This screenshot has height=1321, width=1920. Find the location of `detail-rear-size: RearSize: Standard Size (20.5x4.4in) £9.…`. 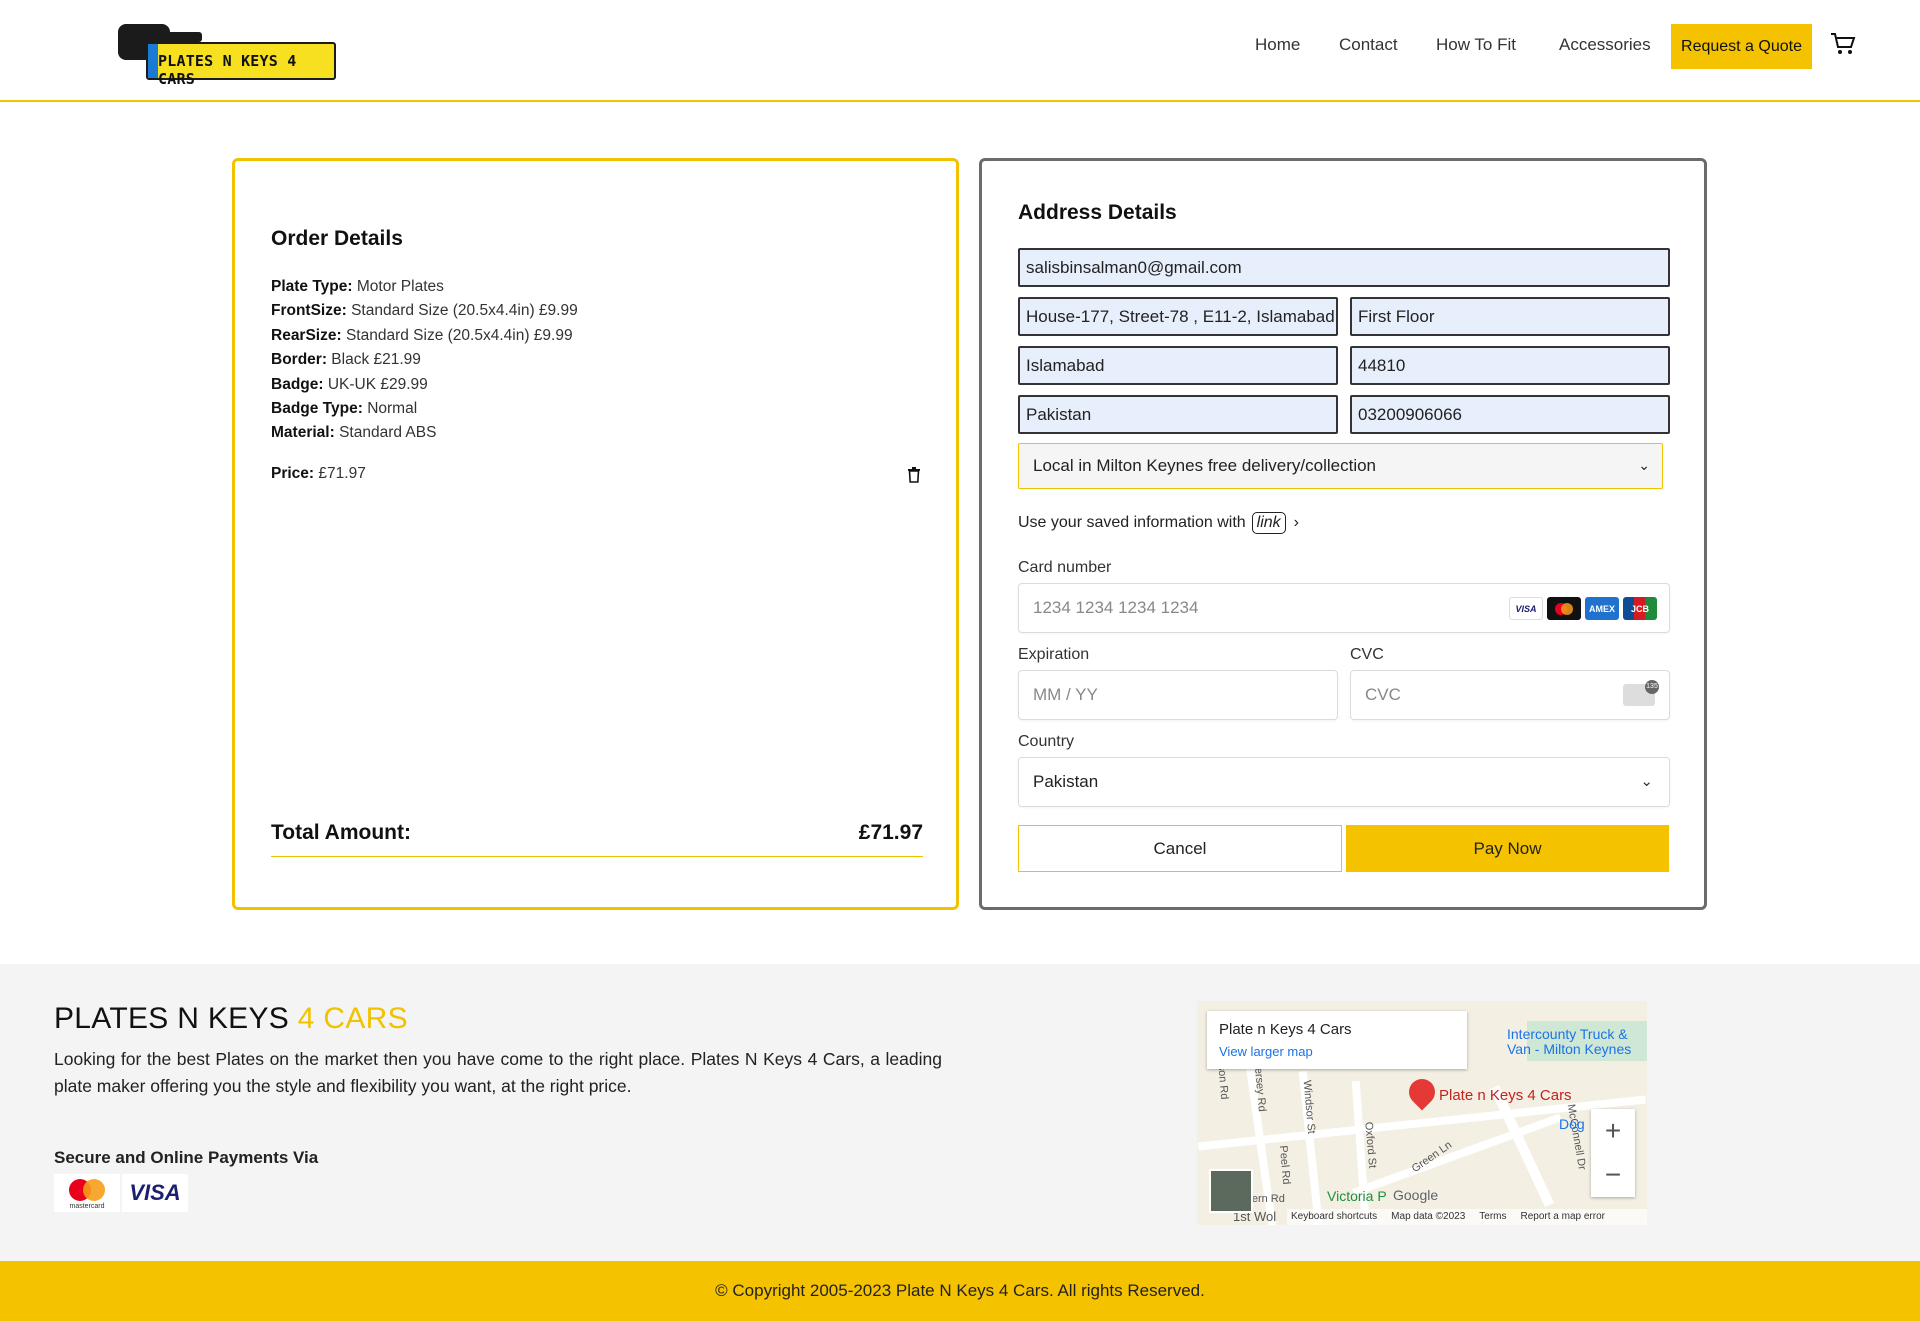

detail-rear-size: RearSize: Standard Size (20.5x4.4in) £9.… is located at coordinates (424, 336).